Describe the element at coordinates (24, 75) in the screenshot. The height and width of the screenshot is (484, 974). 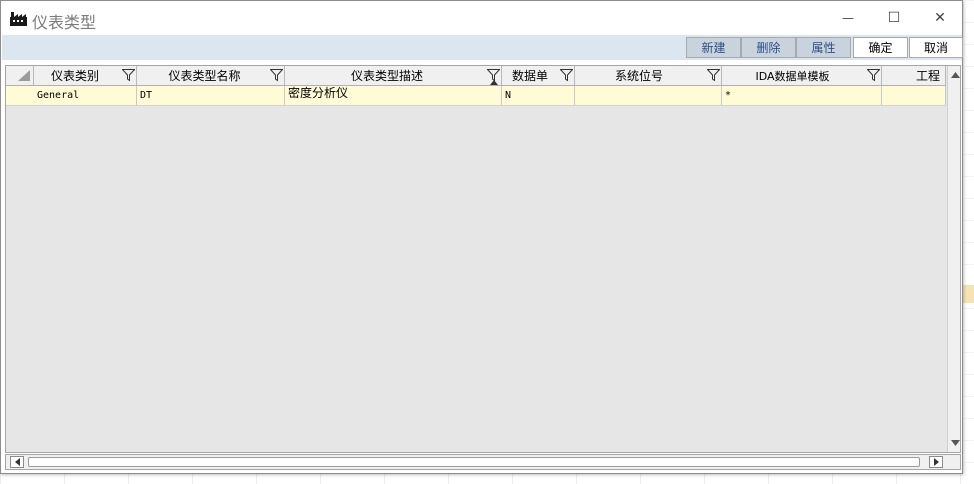
I see `select-all-icon` at that location.